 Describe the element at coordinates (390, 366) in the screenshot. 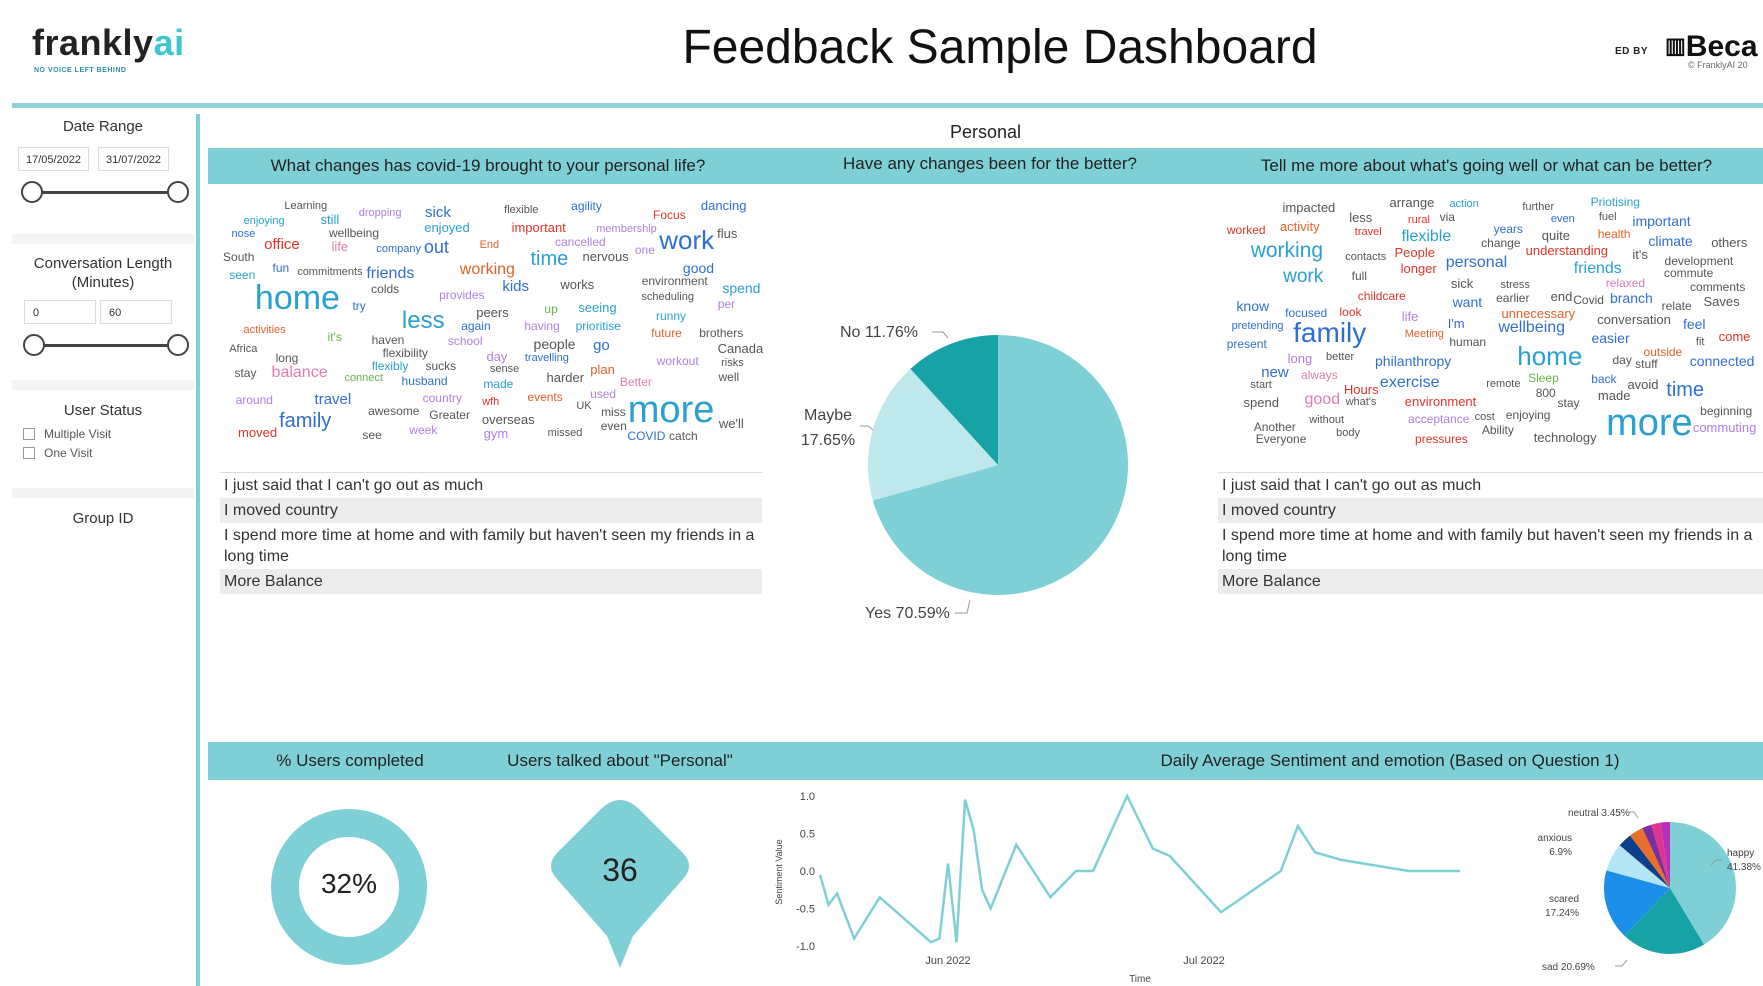

I see `word-cloud-word: flexibly` at that location.